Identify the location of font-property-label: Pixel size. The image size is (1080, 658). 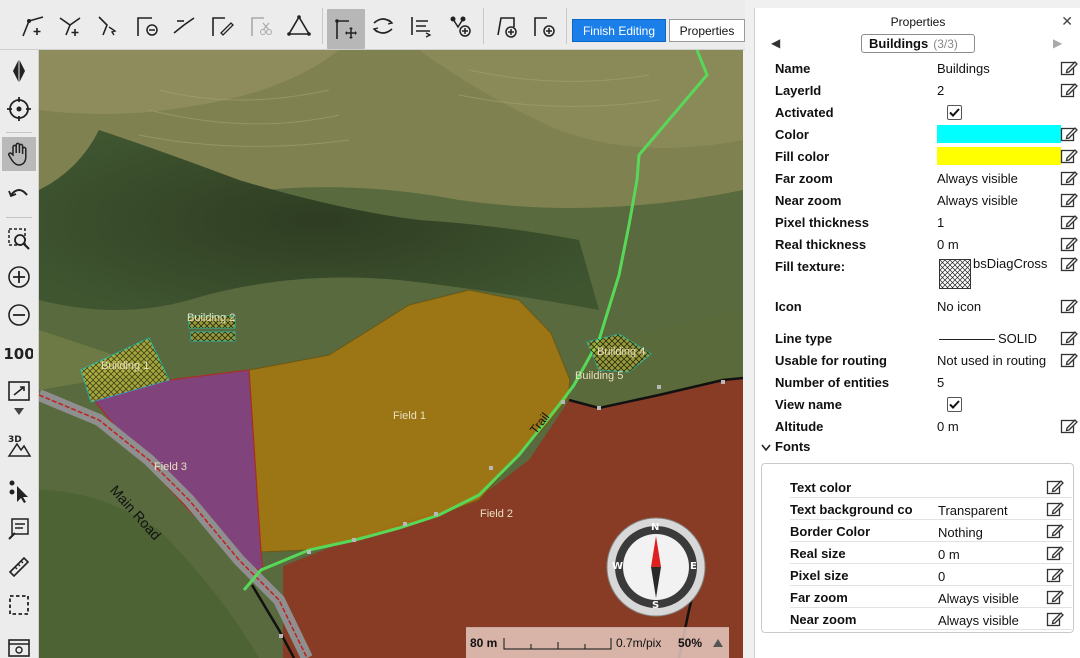
(819, 575).